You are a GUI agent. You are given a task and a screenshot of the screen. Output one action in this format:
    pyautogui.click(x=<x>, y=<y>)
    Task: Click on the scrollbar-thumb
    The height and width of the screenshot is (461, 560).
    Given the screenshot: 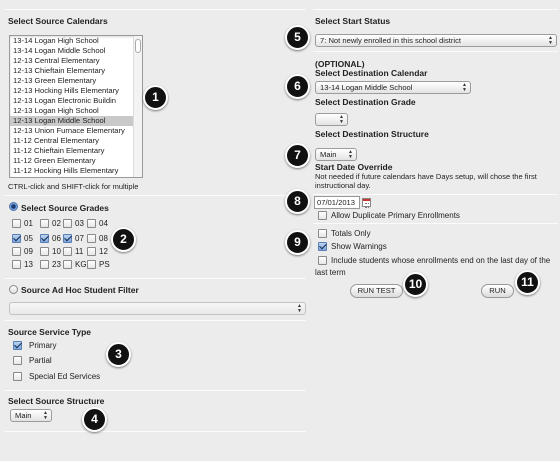 What is the action you would take?
    pyautogui.click(x=138, y=46)
    